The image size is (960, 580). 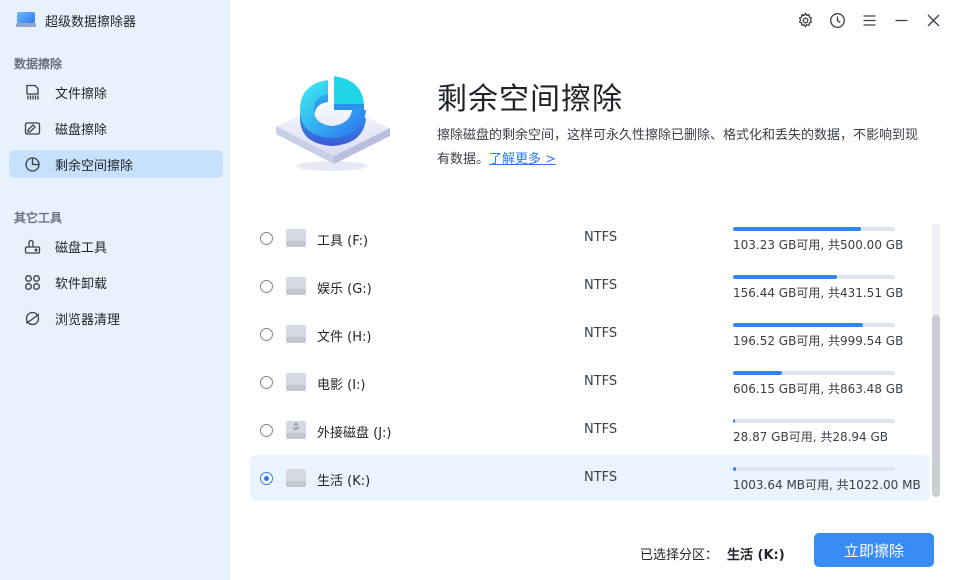 I want to click on sidebar-item-uninstall: 软件卸载, so click(x=116, y=282).